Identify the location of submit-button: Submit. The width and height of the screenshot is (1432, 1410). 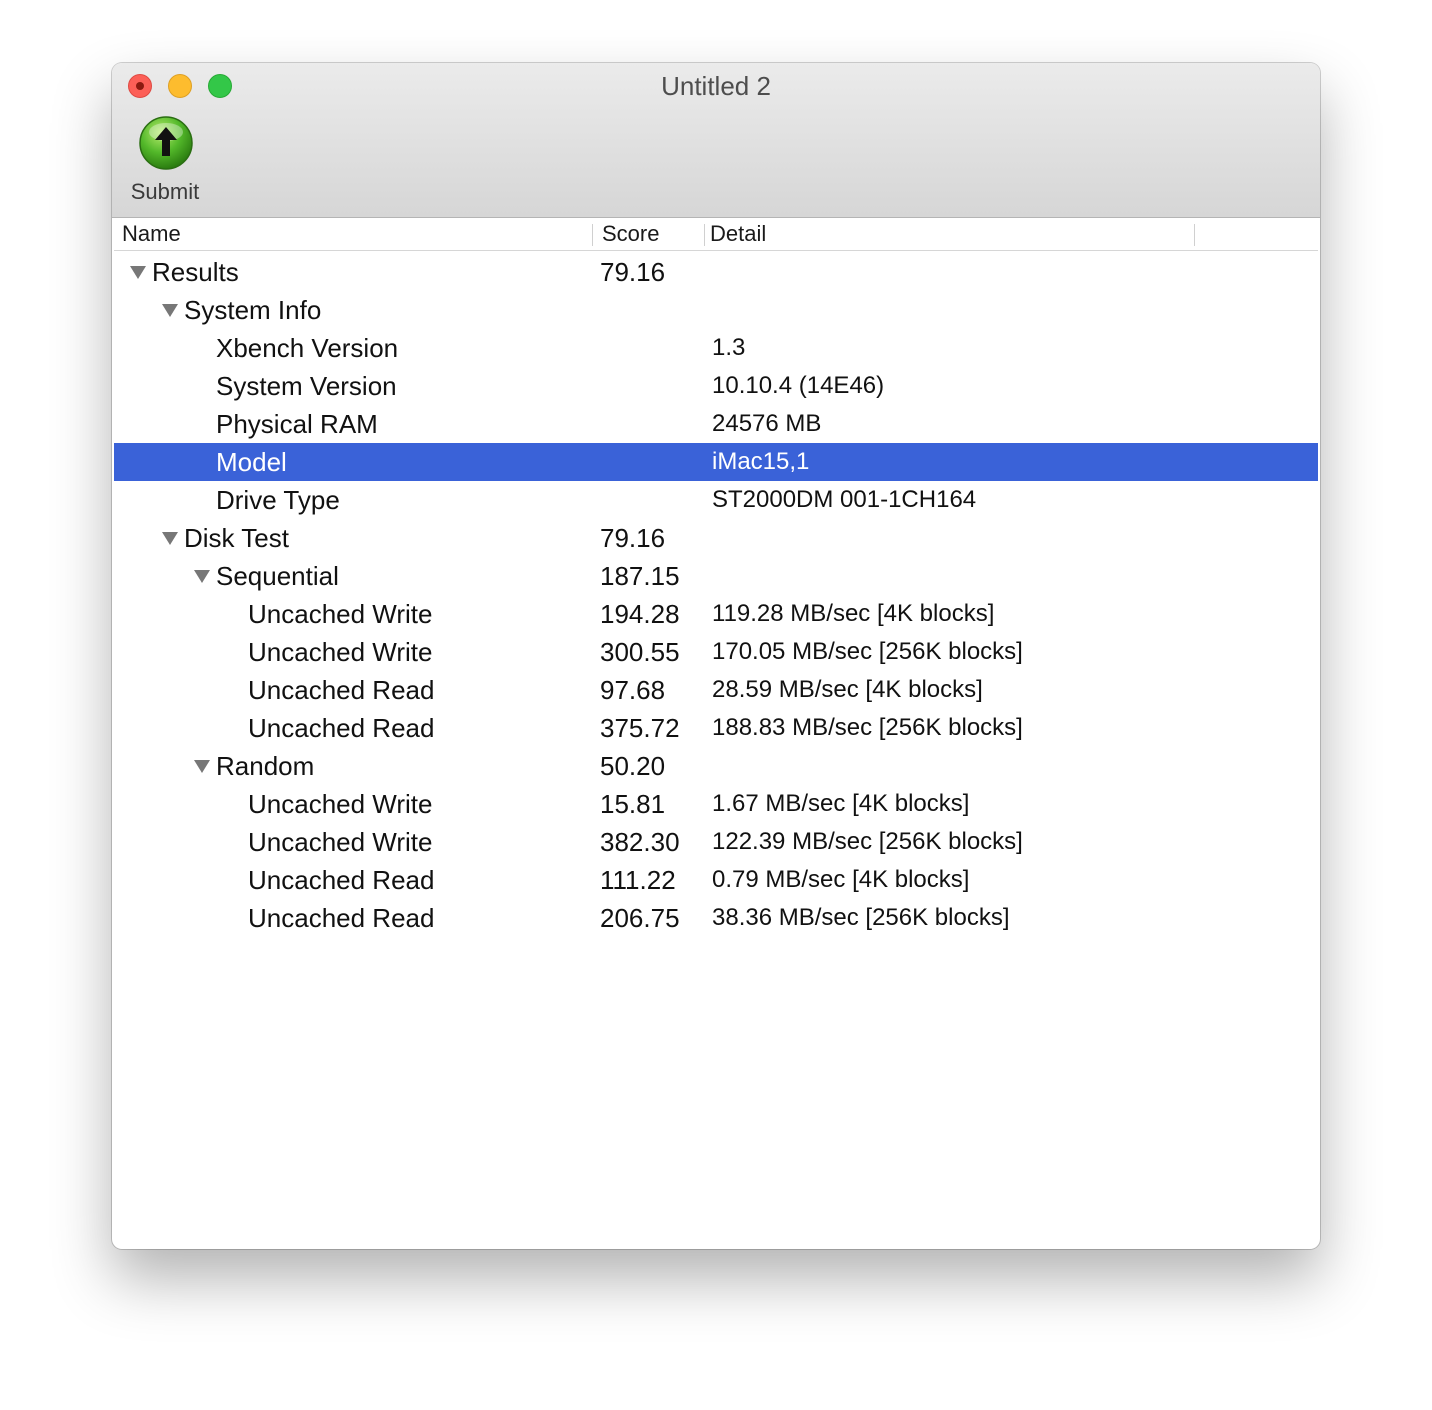
(165, 161).